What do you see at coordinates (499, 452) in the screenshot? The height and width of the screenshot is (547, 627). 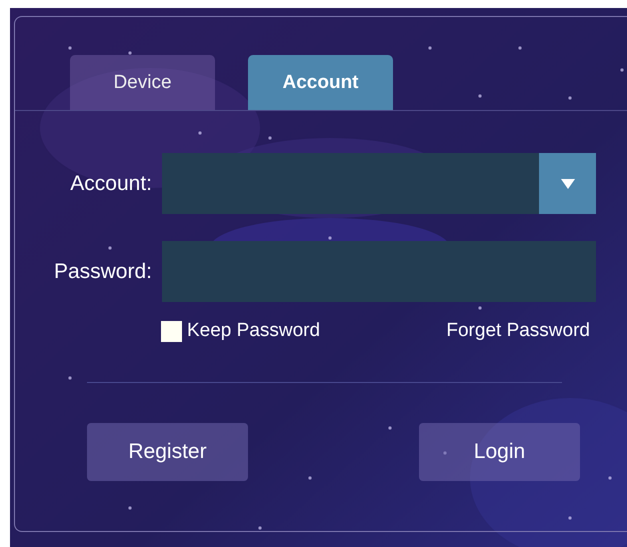 I see `action-button: Login` at bounding box center [499, 452].